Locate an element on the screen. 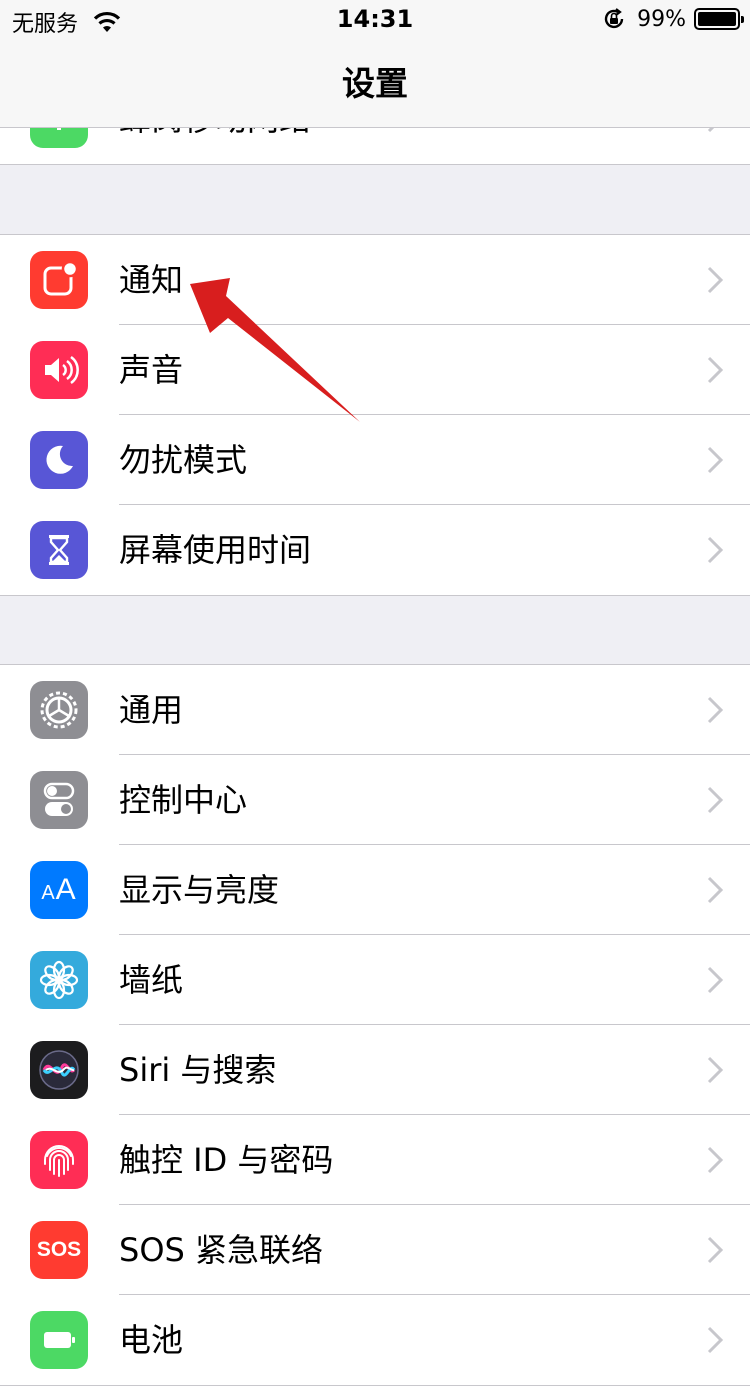  settings-row-sounds: 声音 is located at coordinates (375, 370).